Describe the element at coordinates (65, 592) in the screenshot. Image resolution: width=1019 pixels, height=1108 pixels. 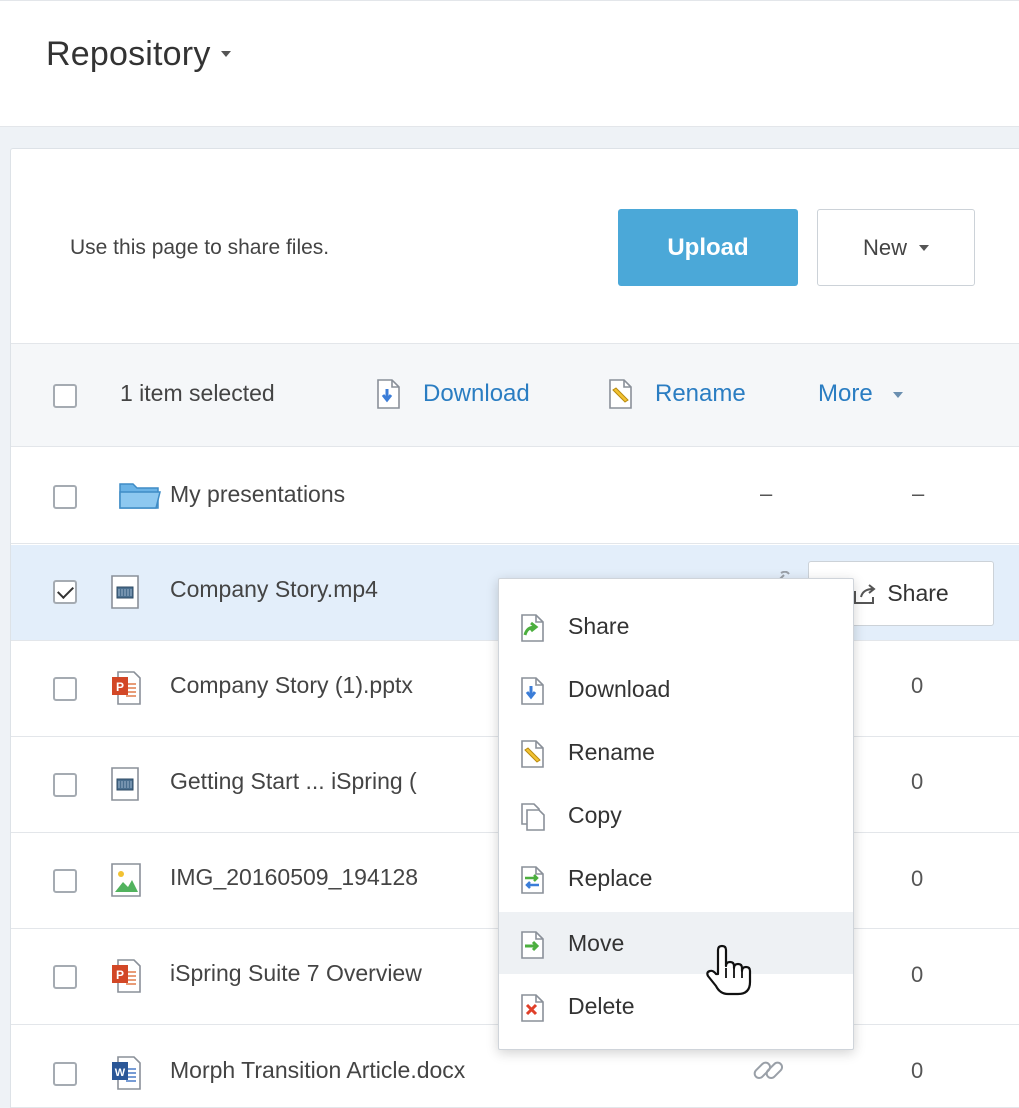
I see `row-checkbox-checked` at that location.